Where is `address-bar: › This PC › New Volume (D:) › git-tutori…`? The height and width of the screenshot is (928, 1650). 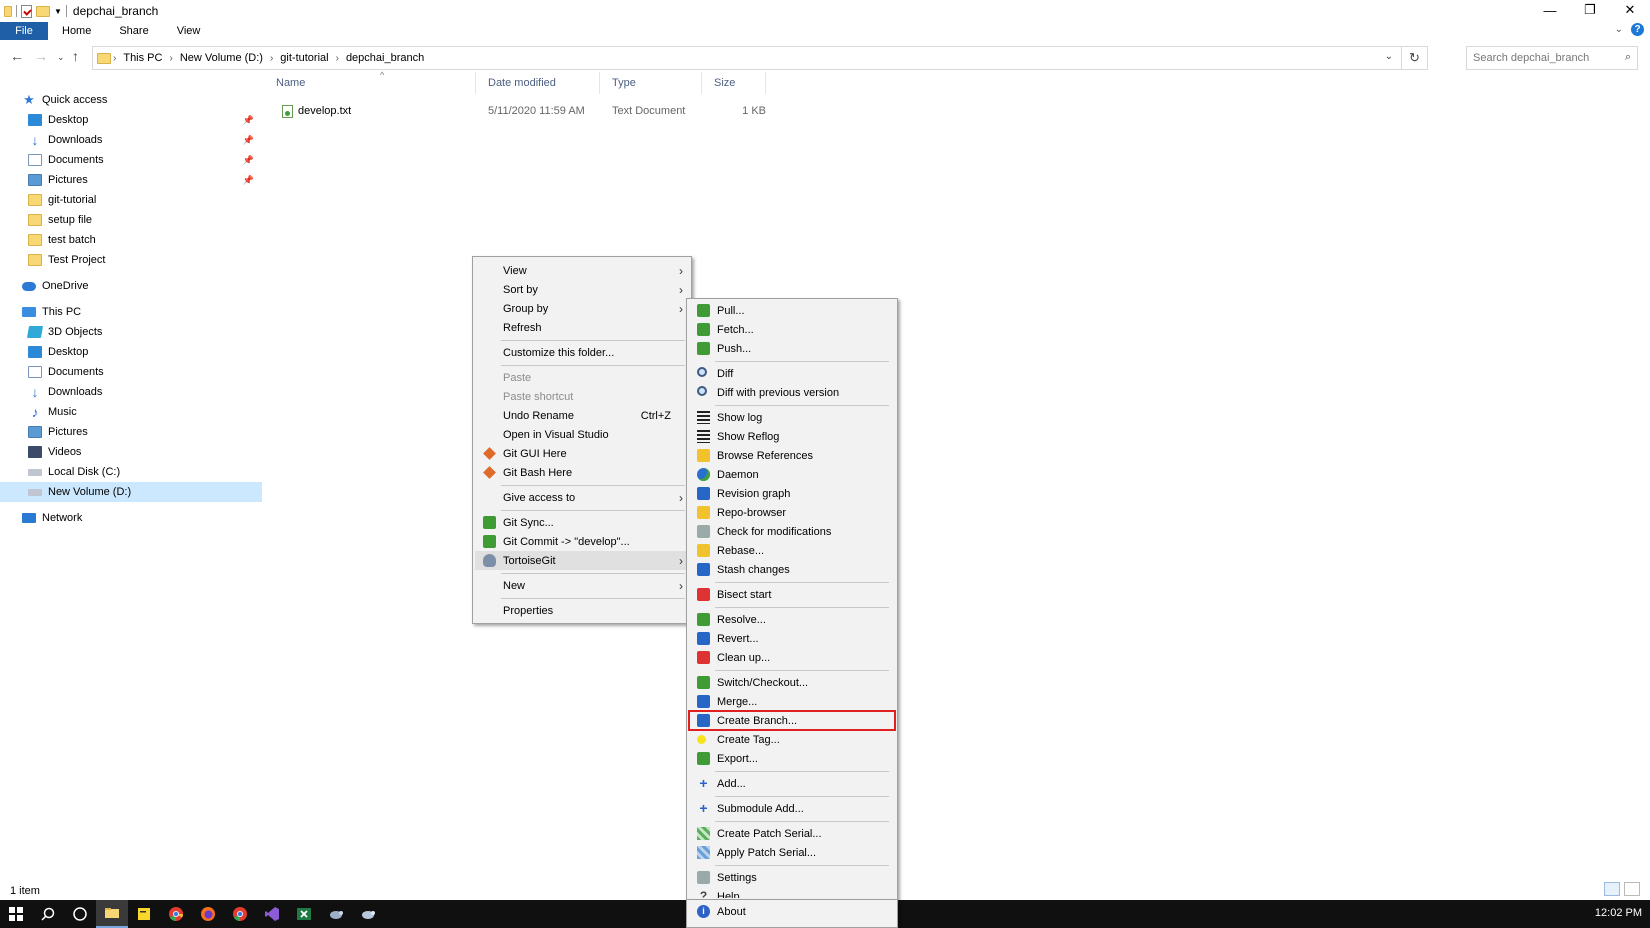 address-bar: › This PC › New Volume (D:) › git-tutori… is located at coordinates (760, 58).